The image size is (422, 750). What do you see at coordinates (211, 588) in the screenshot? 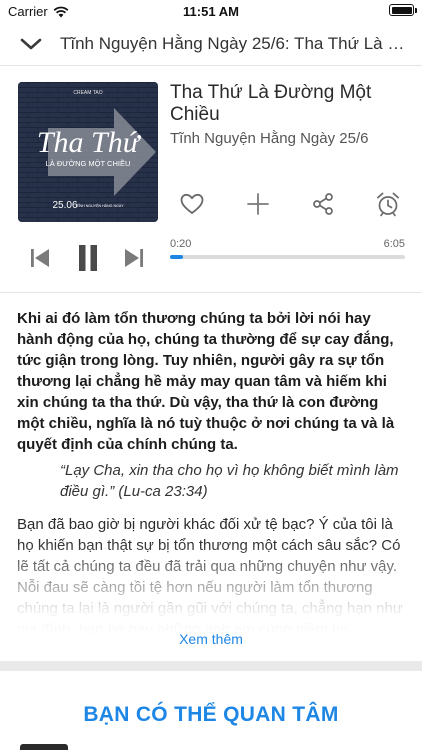
I see `text-fade-overlay` at bounding box center [211, 588].